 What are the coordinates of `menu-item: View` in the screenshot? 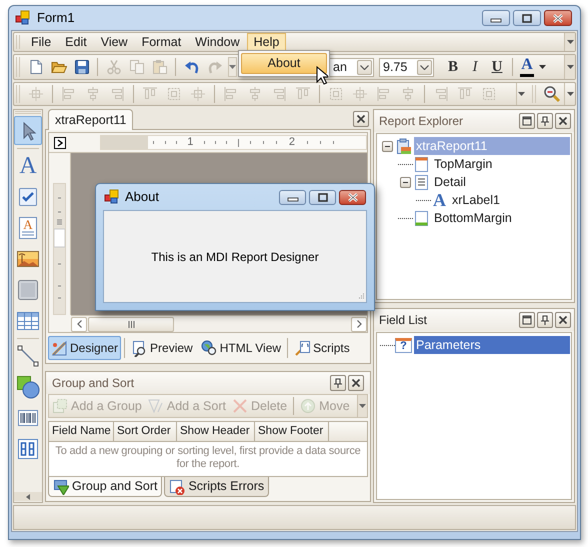 It's located at (114, 42).